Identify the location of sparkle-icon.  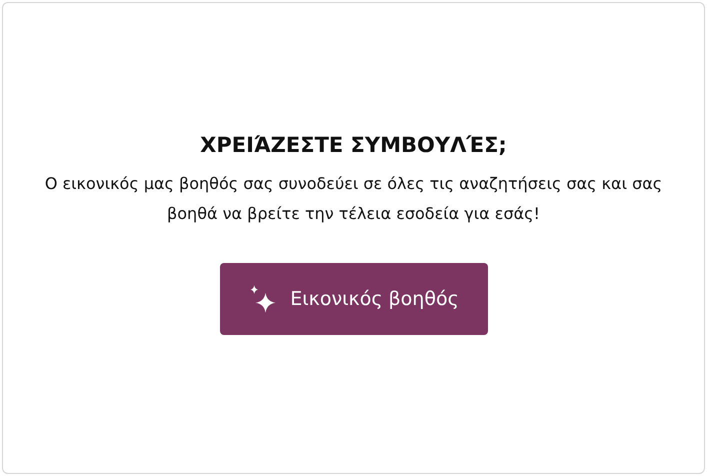
(263, 299).